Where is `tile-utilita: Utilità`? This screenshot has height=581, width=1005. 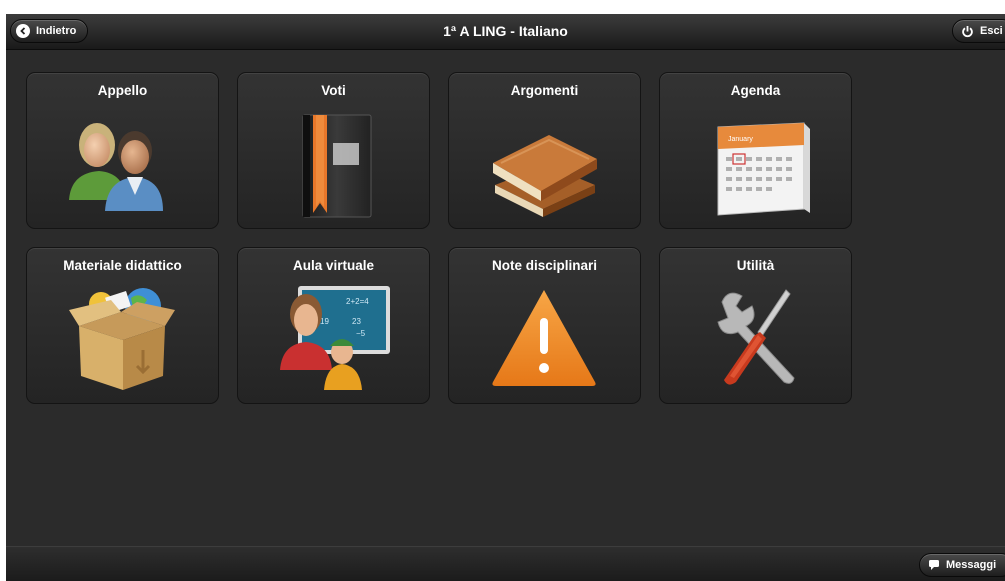 tile-utilita: Utilità is located at coordinates (755, 325).